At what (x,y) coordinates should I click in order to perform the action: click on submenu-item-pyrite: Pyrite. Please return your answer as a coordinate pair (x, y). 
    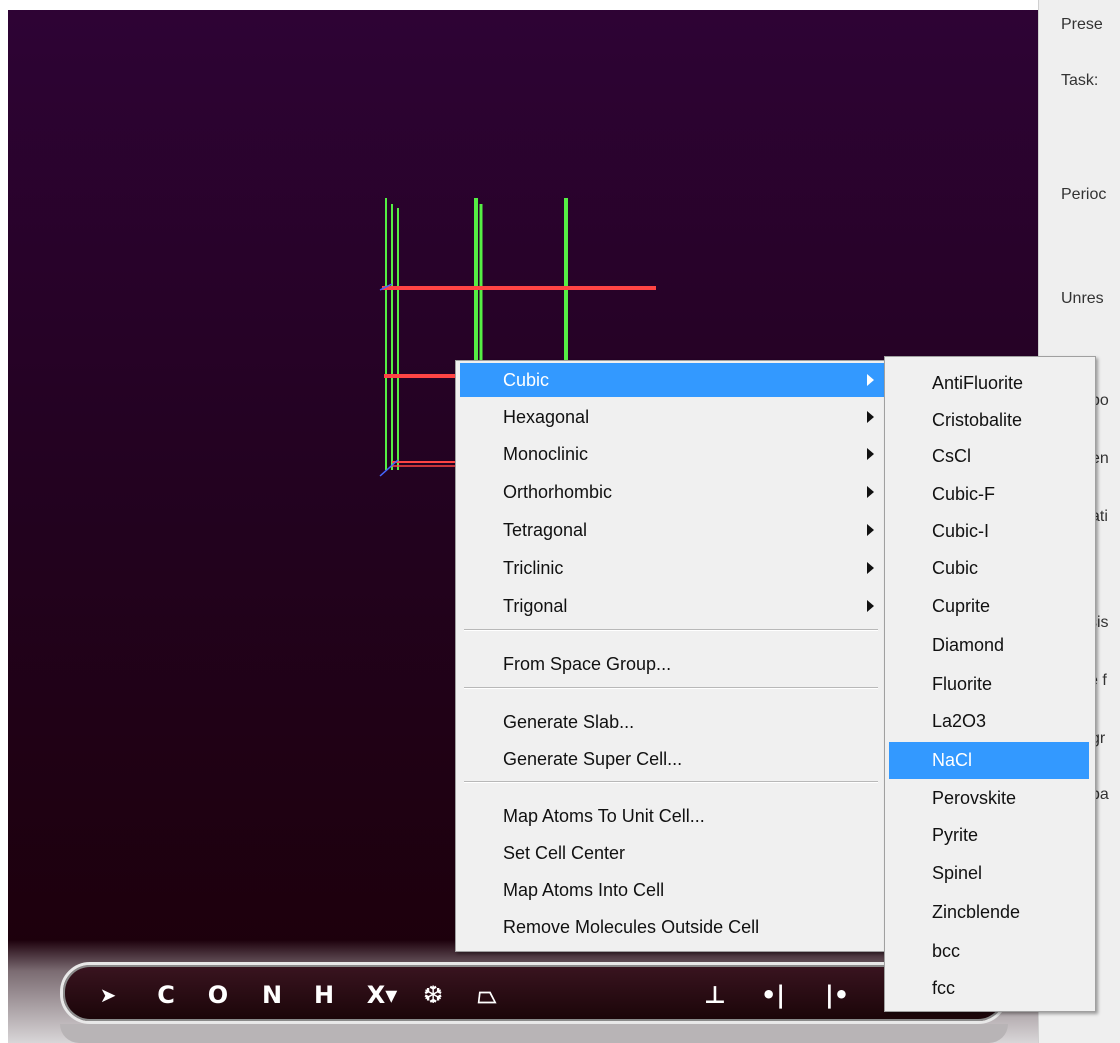
    Looking at the image, I should click on (989, 835).